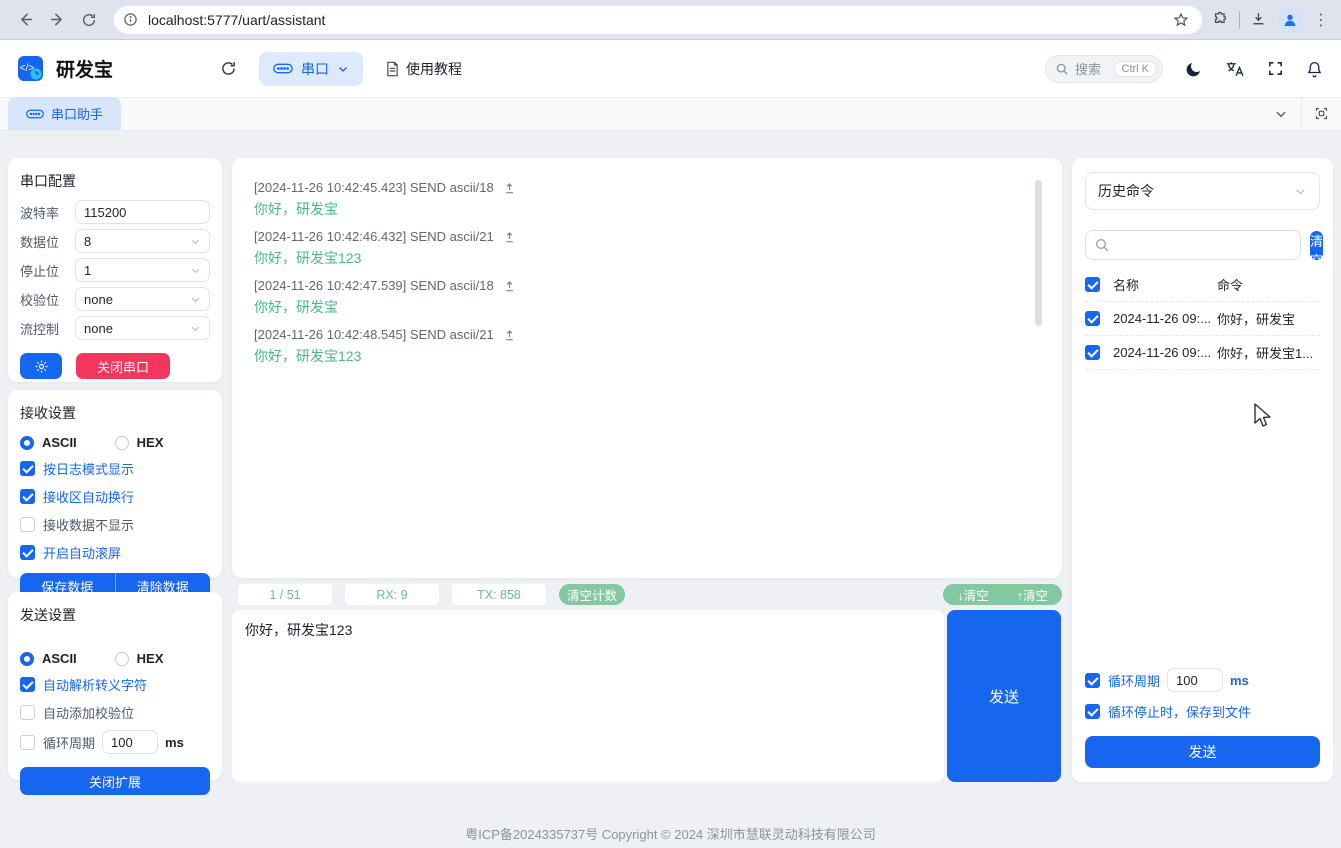  What do you see at coordinates (1317, 249) in the screenshot?
I see `history-clear-button: 清空` at bounding box center [1317, 249].